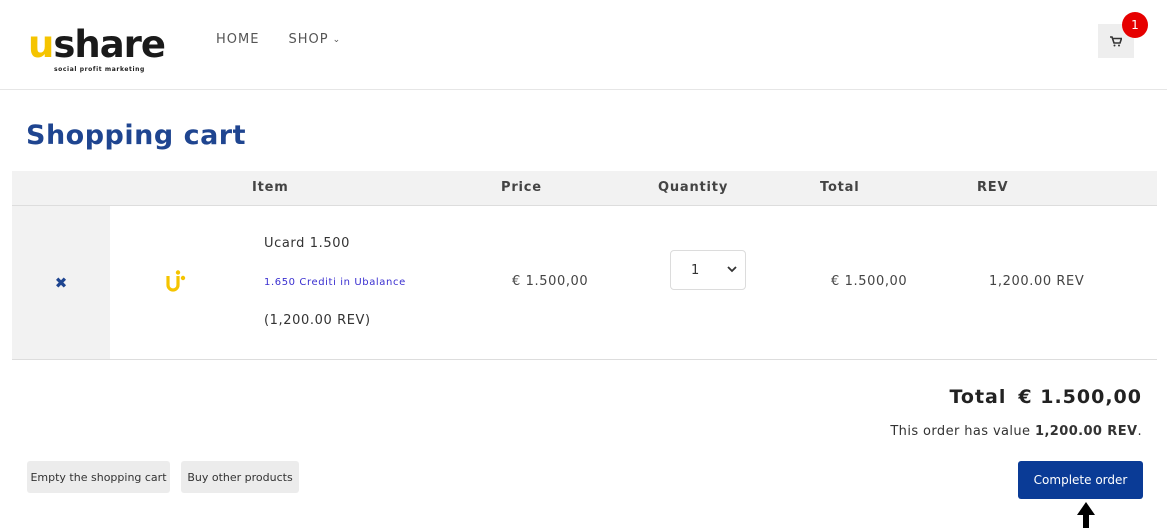  What do you see at coordinates (1016, 431) in the screenshot?
I see `order-value-note: This order has value 1,200.00 REV.` at bounding box center [1016, 431].